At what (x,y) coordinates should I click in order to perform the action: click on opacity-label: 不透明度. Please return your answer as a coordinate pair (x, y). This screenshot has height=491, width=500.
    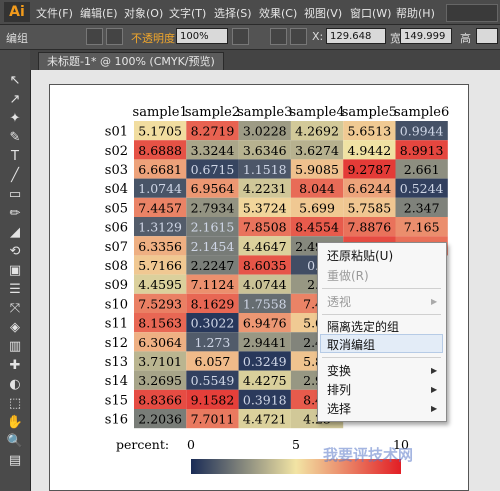
    Looking at the image, I should click on (153, 38).